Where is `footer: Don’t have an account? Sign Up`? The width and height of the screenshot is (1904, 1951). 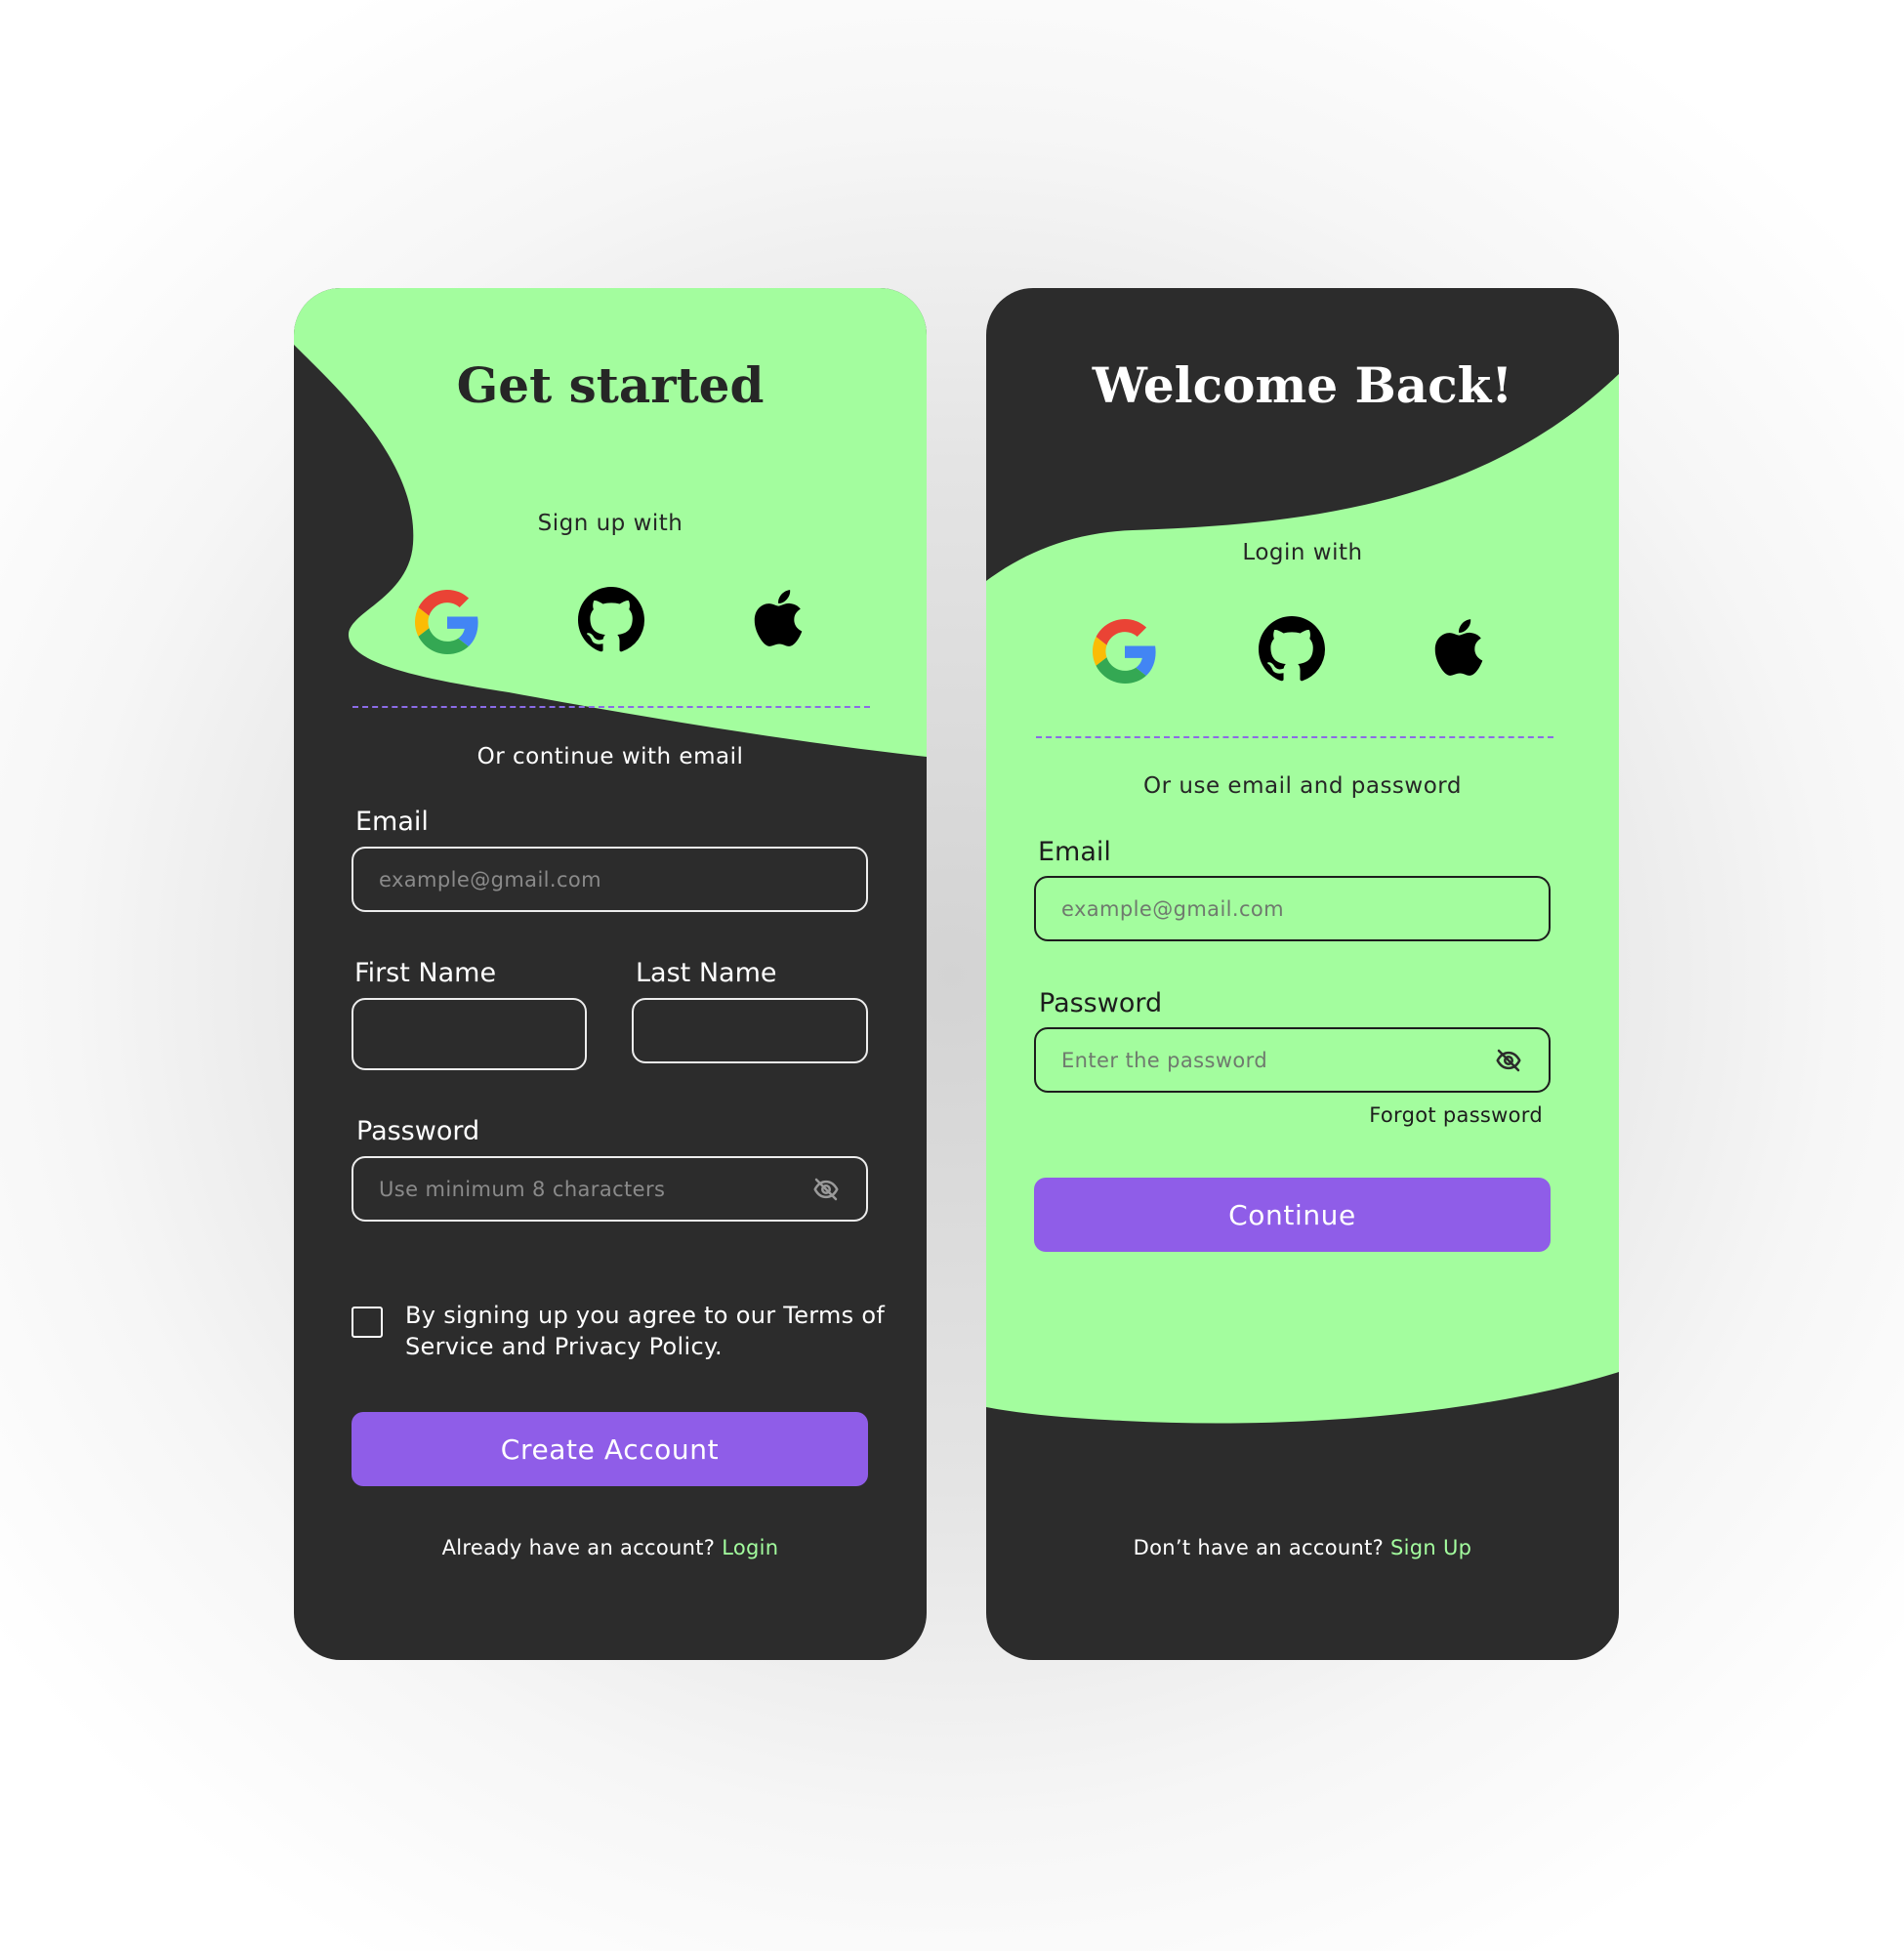 footer: Don’t have an account? Sign Up is located at coordinates (1302, 1548).